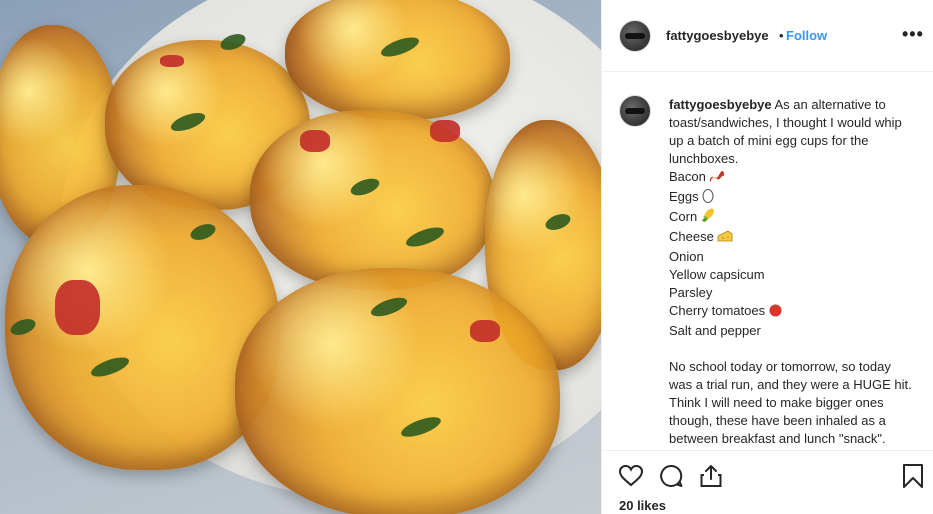 This screenshot has height=514, width=933. What do you see at coordinates (725, 238) in the screenshot?
I see `cheese-icon` at bounding box center [725, 238].